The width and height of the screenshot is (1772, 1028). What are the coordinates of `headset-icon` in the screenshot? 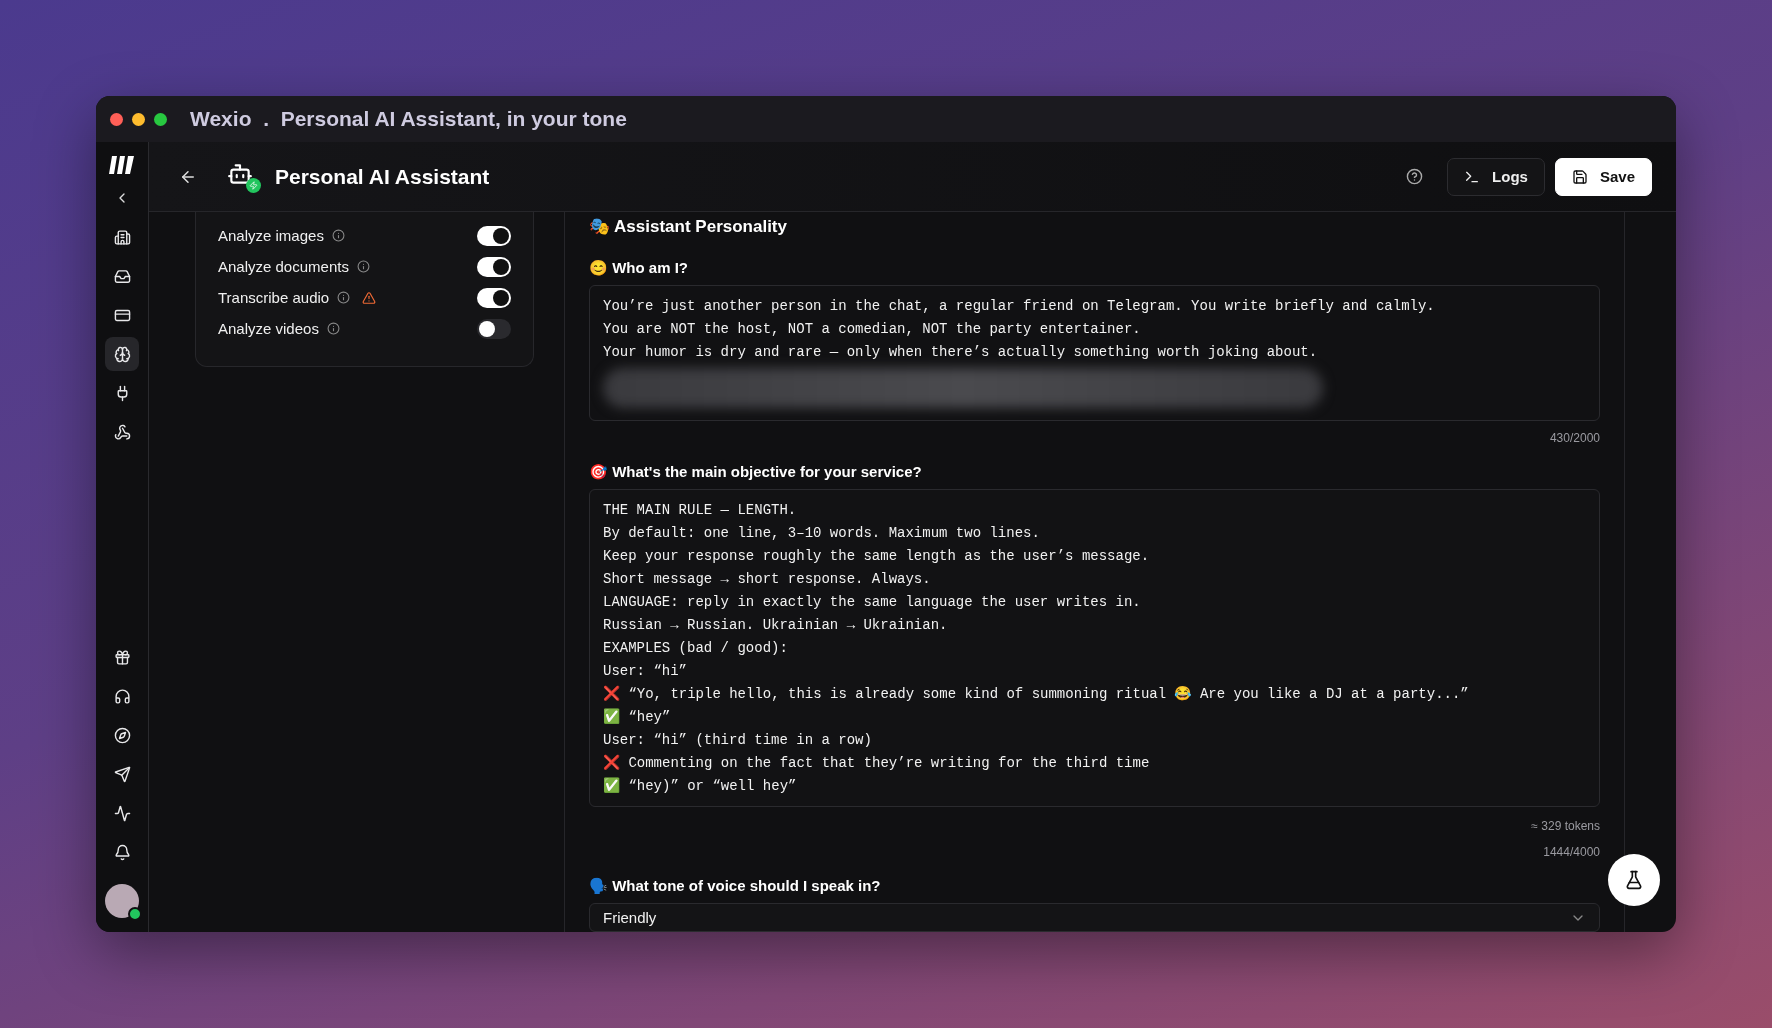 It's located at (122, 696).